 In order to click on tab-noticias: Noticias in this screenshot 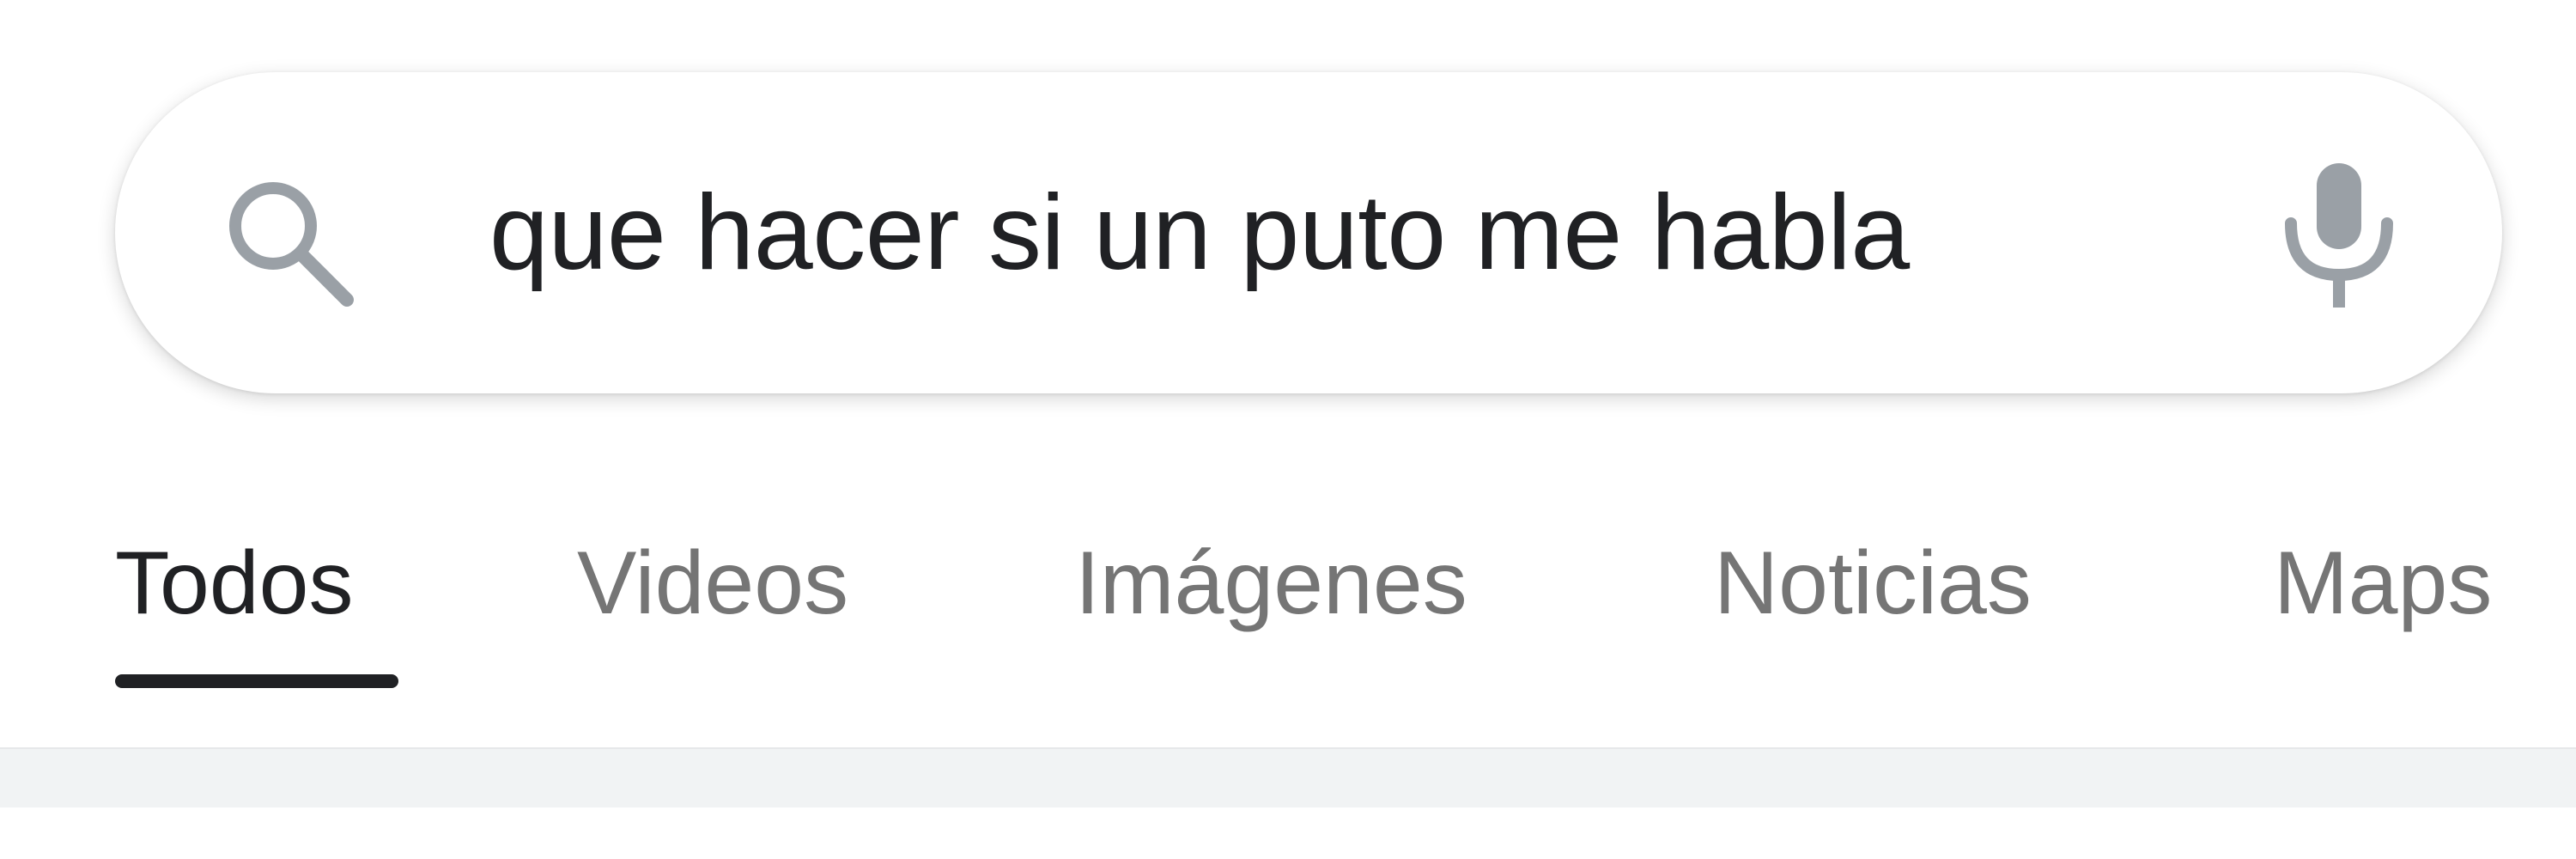, I will do `click(1873, 584)`.